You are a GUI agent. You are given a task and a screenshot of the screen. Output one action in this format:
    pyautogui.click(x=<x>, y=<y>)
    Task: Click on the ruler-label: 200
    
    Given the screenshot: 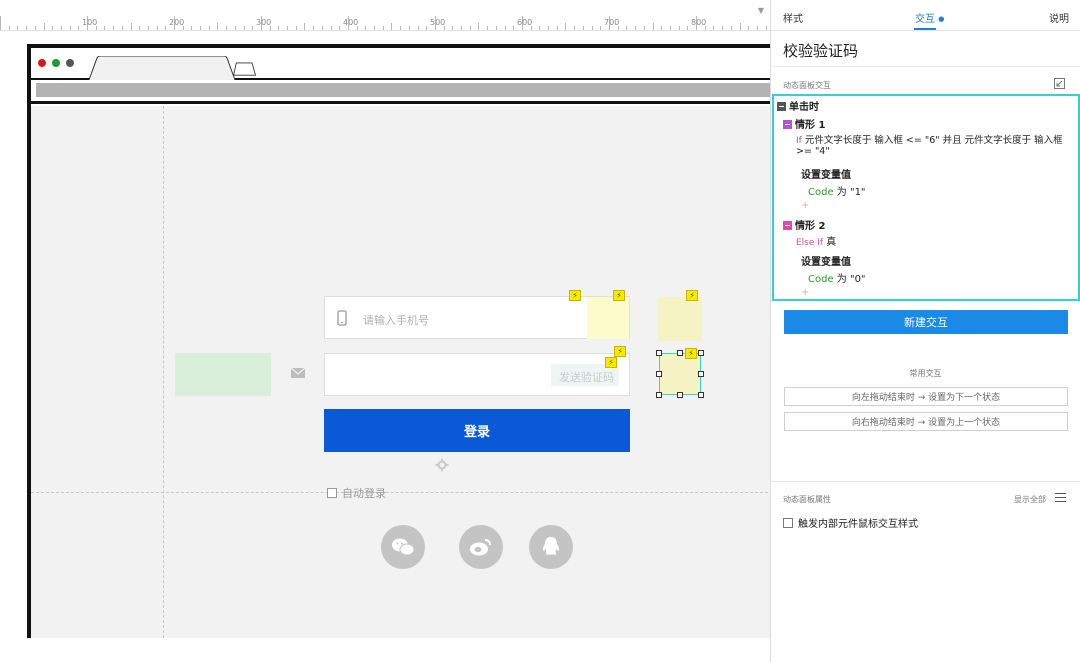 What is the action you would take?
    pyautogui.click(x=177, y=22)
    